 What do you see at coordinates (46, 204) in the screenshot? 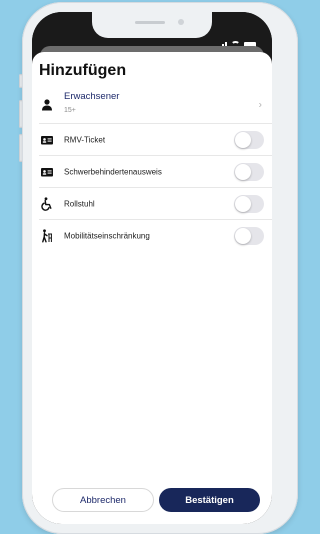
I see `wheelchair-icon` at bounding box center [46, 204].